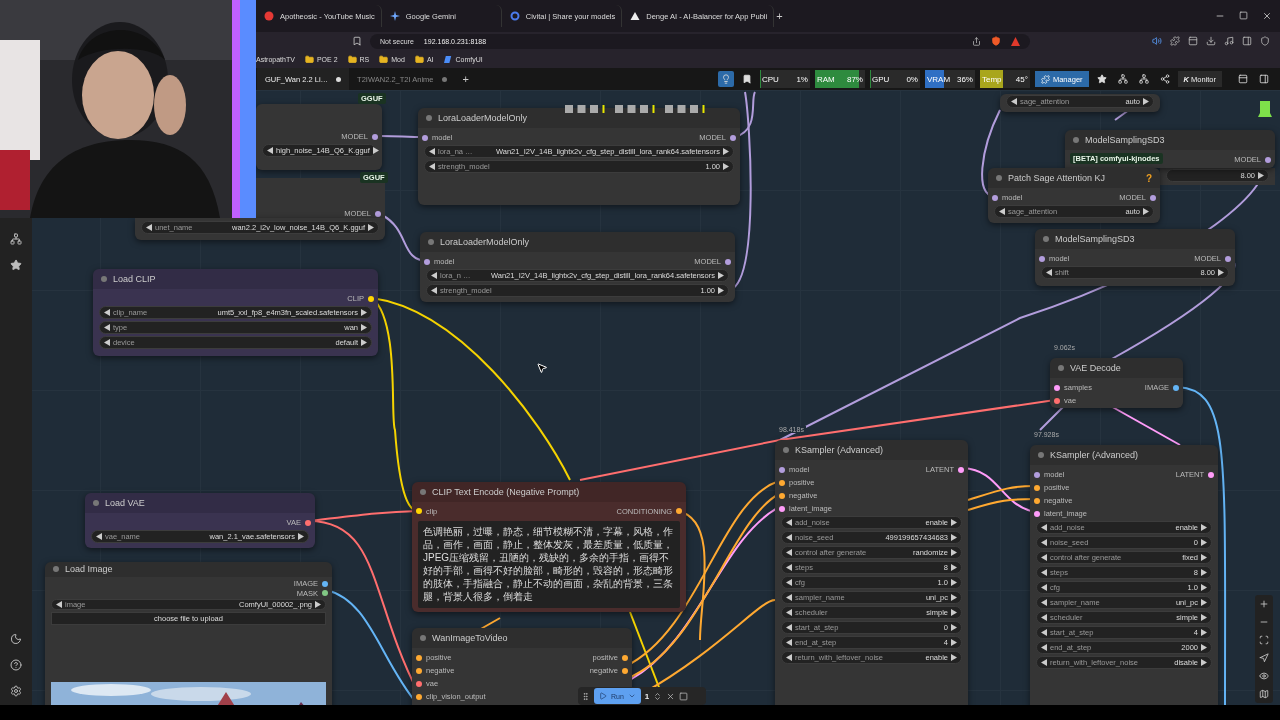  What do you see at coordinates (1265, 41) in the screenshot?
I see `shield-icon` at bounding box center [1265, 41].